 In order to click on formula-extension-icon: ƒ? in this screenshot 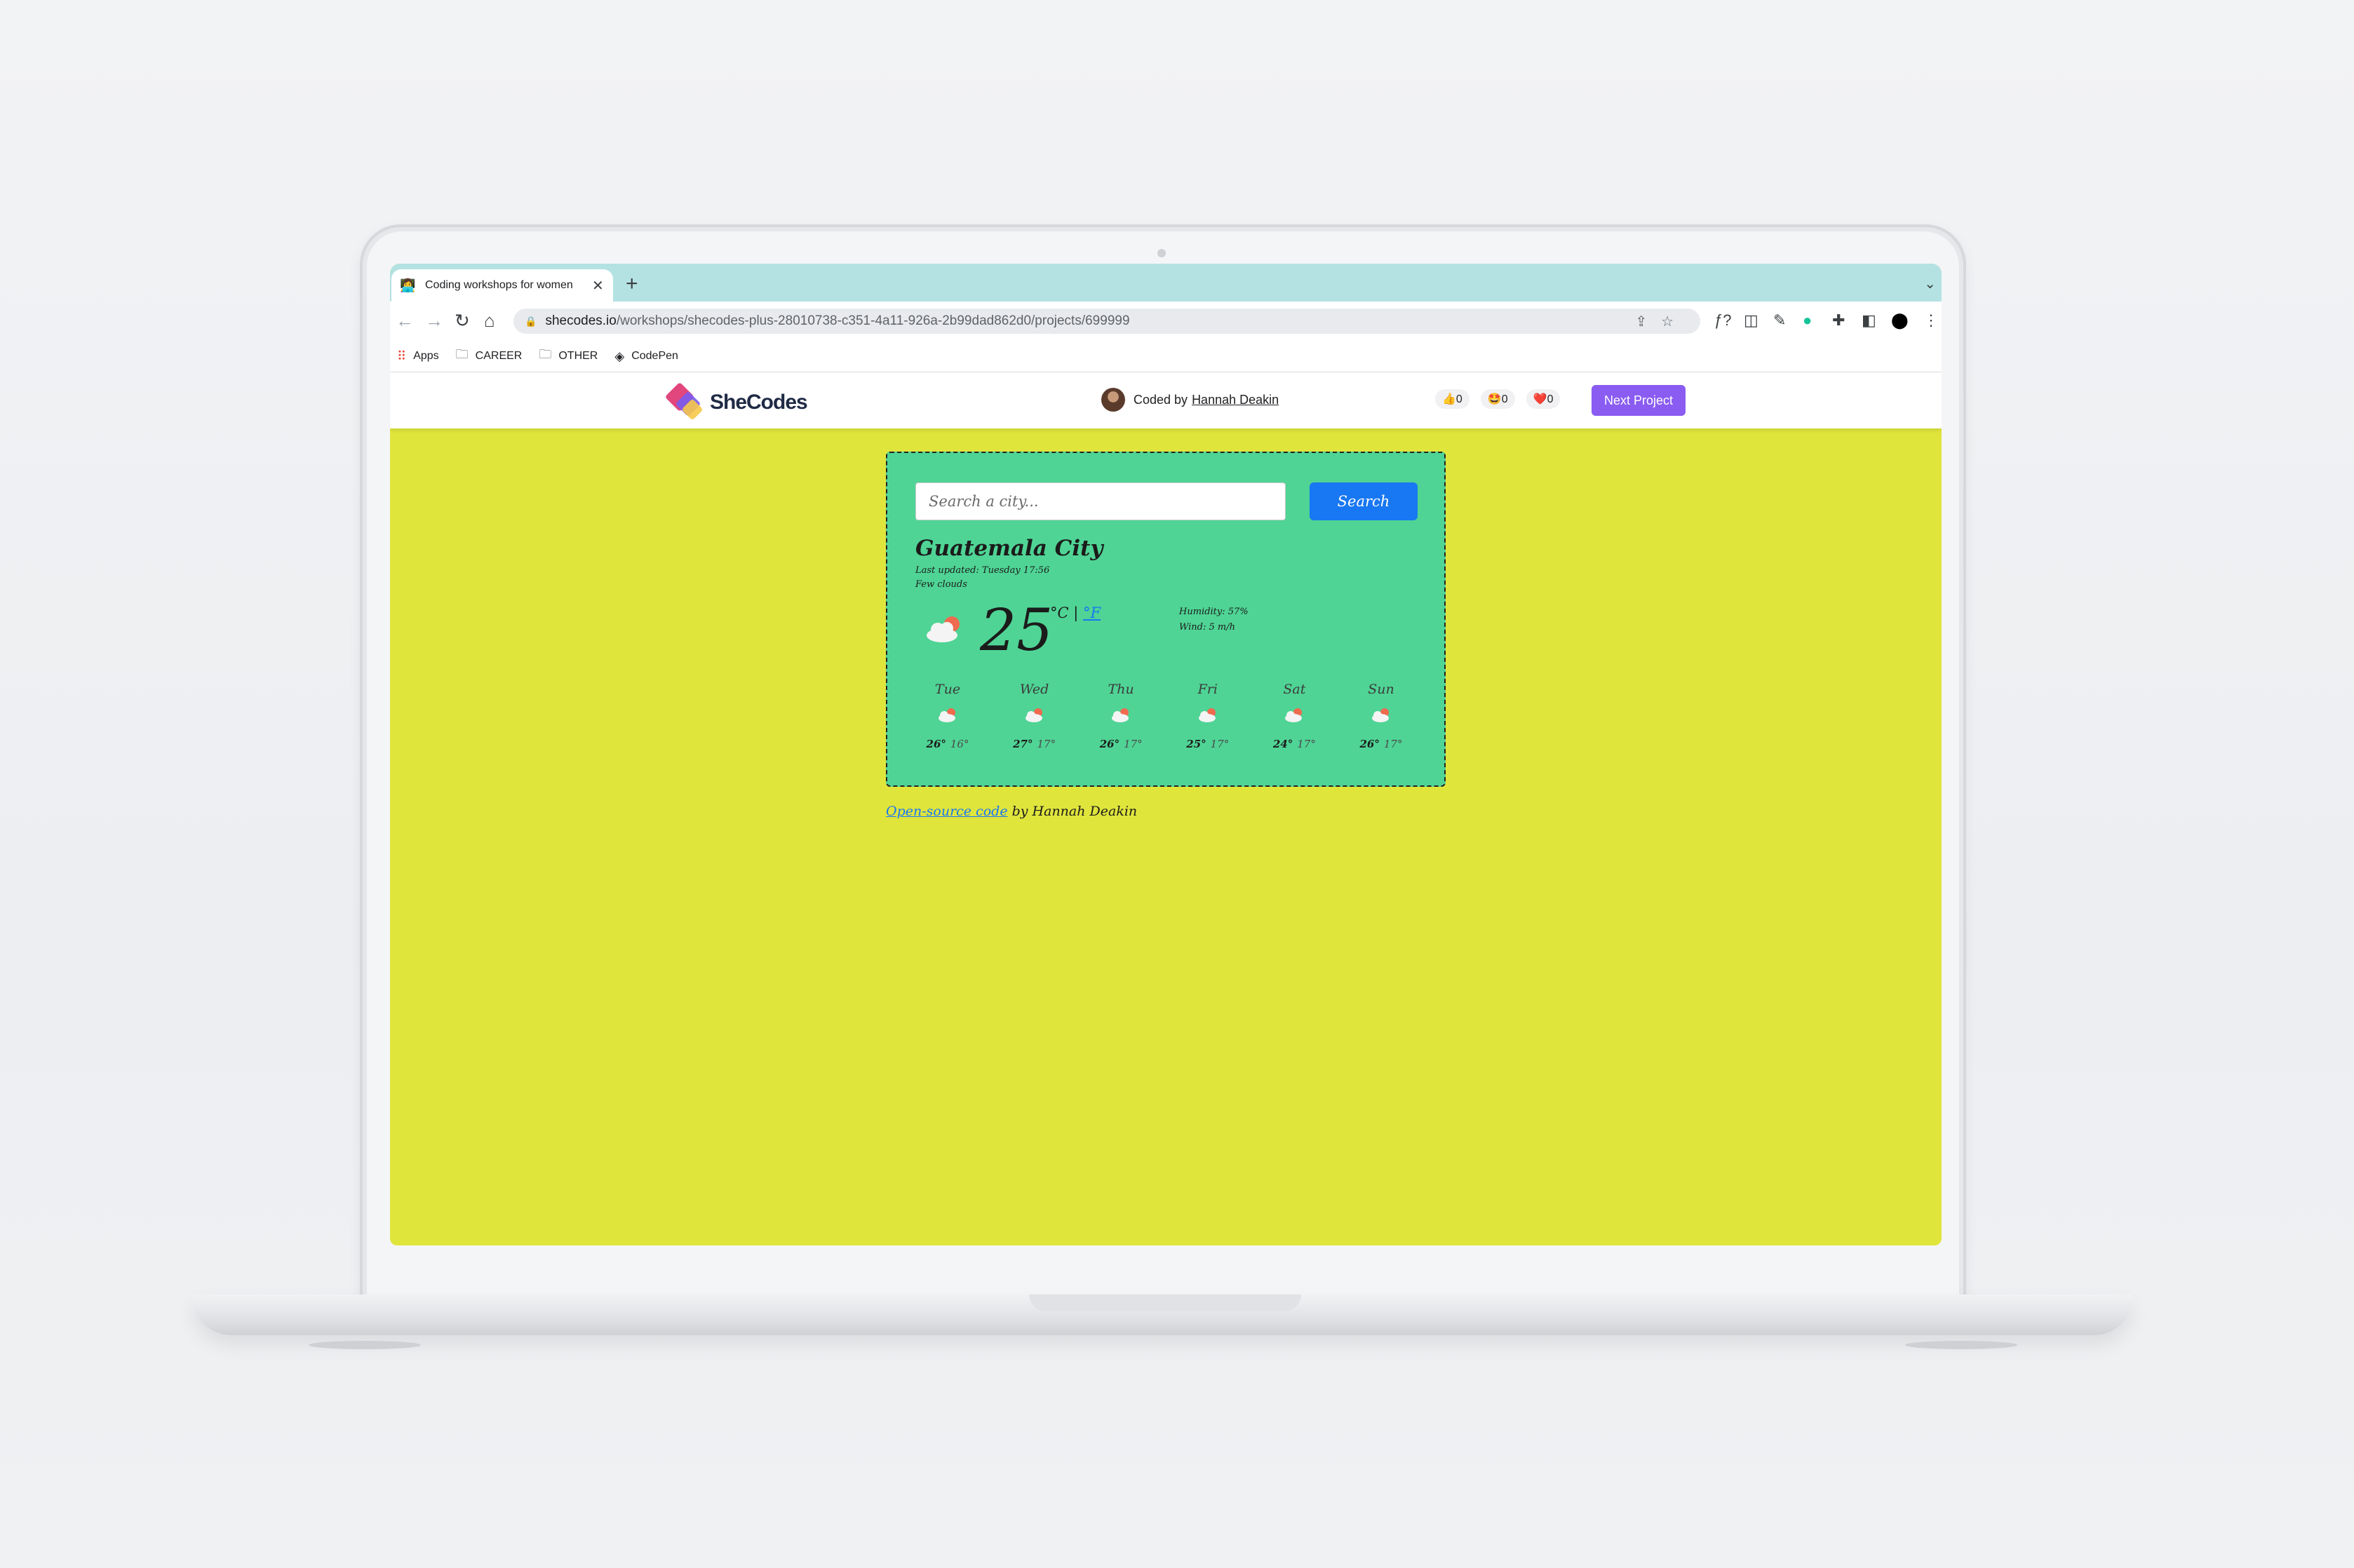, I will do `click(1722, 320)`.